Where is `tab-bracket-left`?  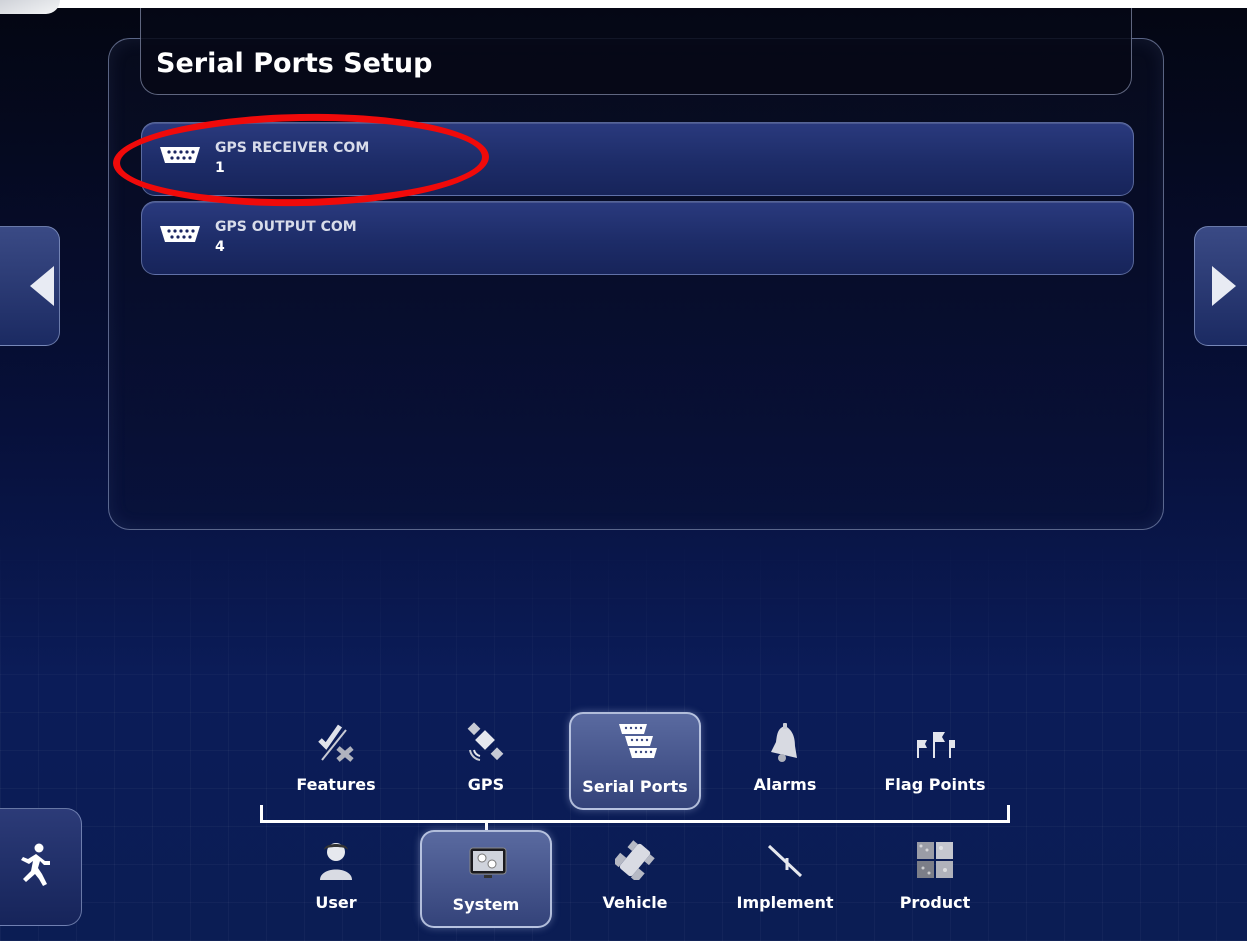
tab-bracket-left is located at coordinates (261, 813).